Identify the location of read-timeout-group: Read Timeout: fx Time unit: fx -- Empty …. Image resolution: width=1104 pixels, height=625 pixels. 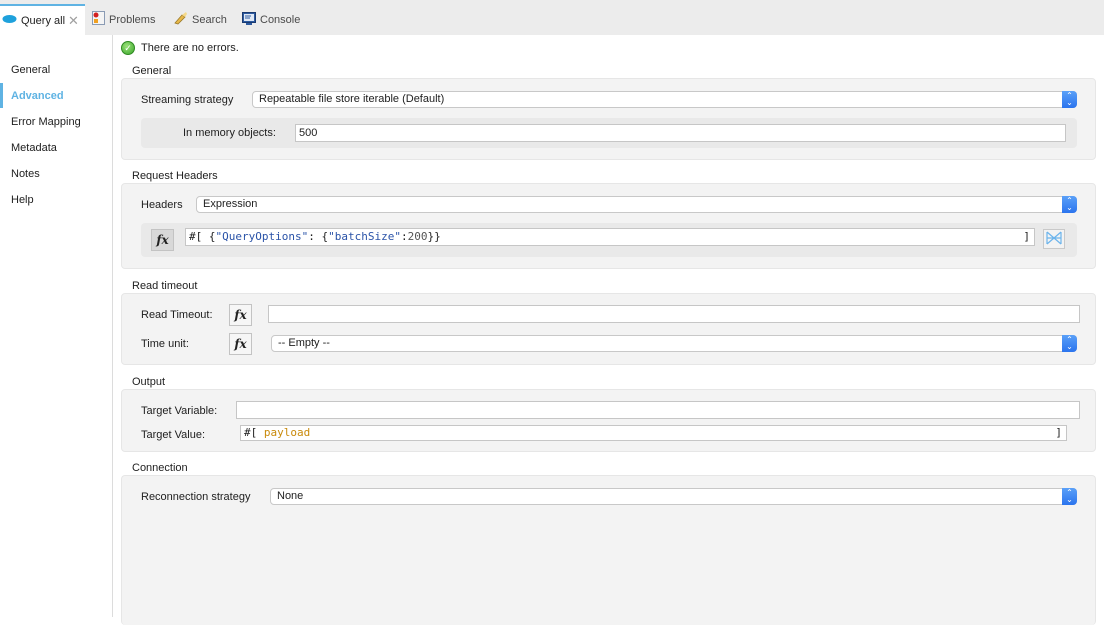
(608, 329).